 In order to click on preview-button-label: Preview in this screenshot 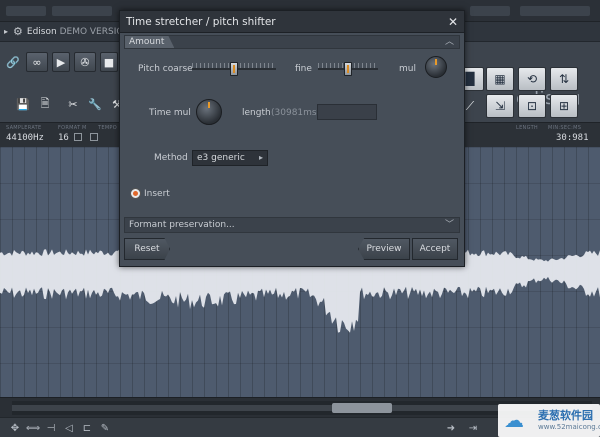, I will do `click(384, 249)`.